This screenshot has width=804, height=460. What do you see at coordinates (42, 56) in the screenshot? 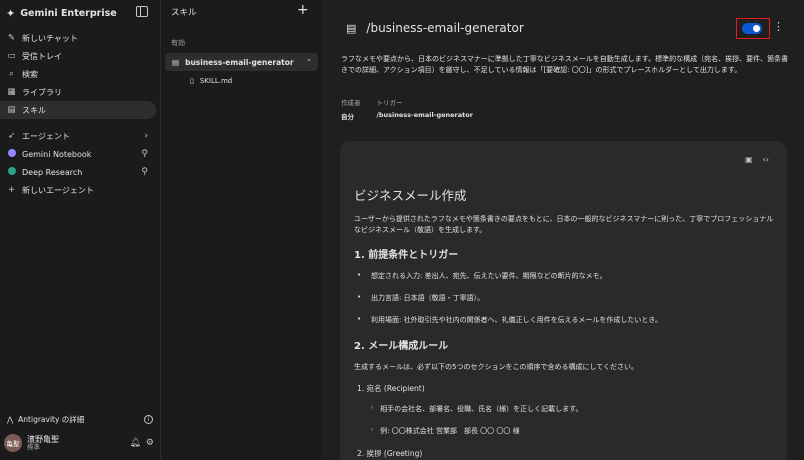
I see `nav-label: 受信トレイ` at bounding box center [42, 56].